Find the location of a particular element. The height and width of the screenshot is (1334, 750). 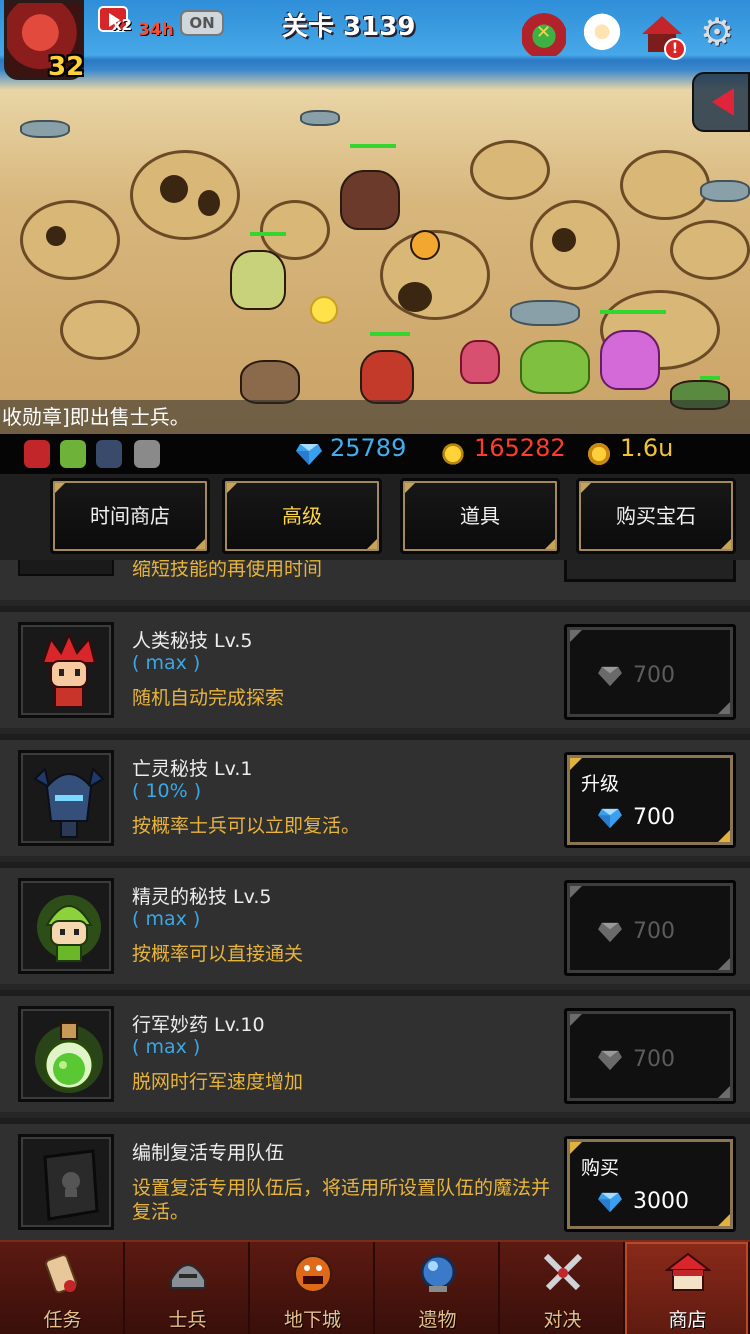

nav-label: 遗物 is located at coordinates (437, 1320).